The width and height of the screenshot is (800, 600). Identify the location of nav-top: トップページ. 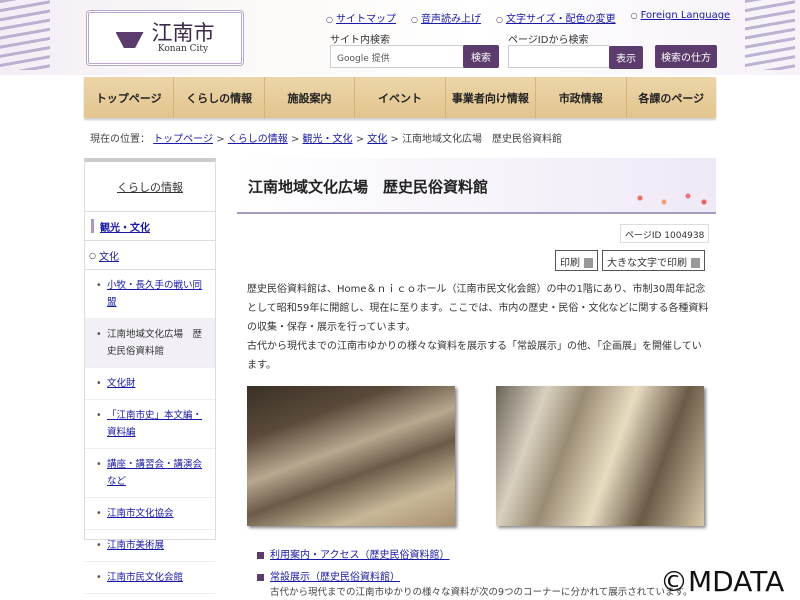
(129, 97).